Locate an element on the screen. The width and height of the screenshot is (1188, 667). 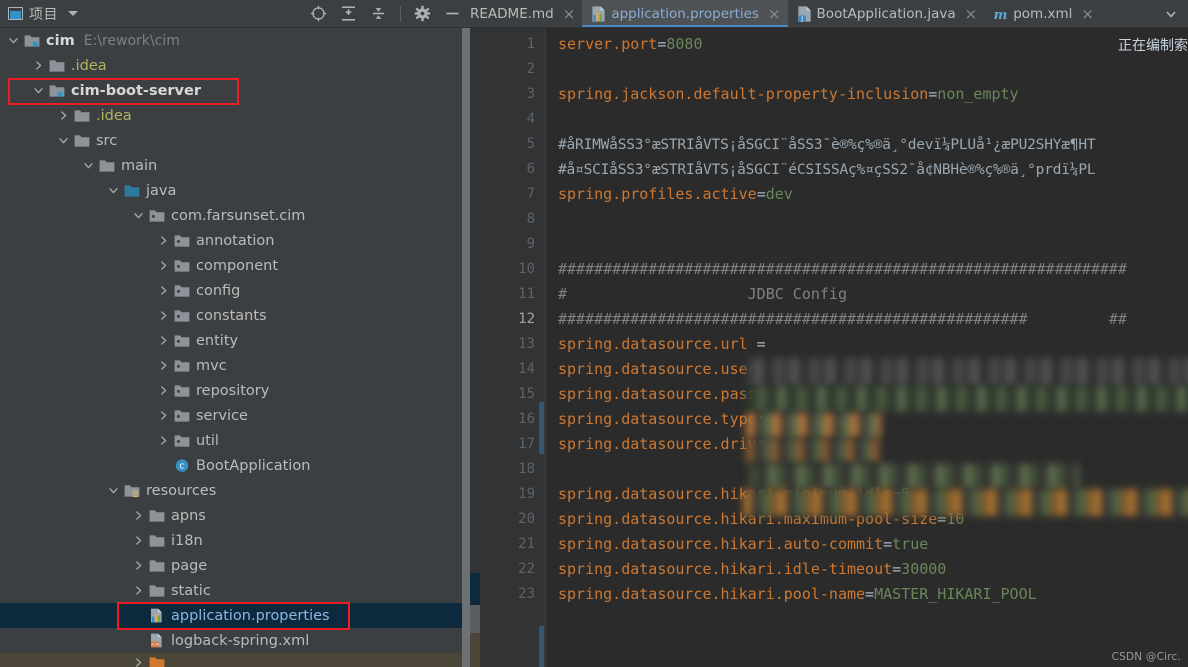
tree-row-java: java is located at coordinates (235, 190).